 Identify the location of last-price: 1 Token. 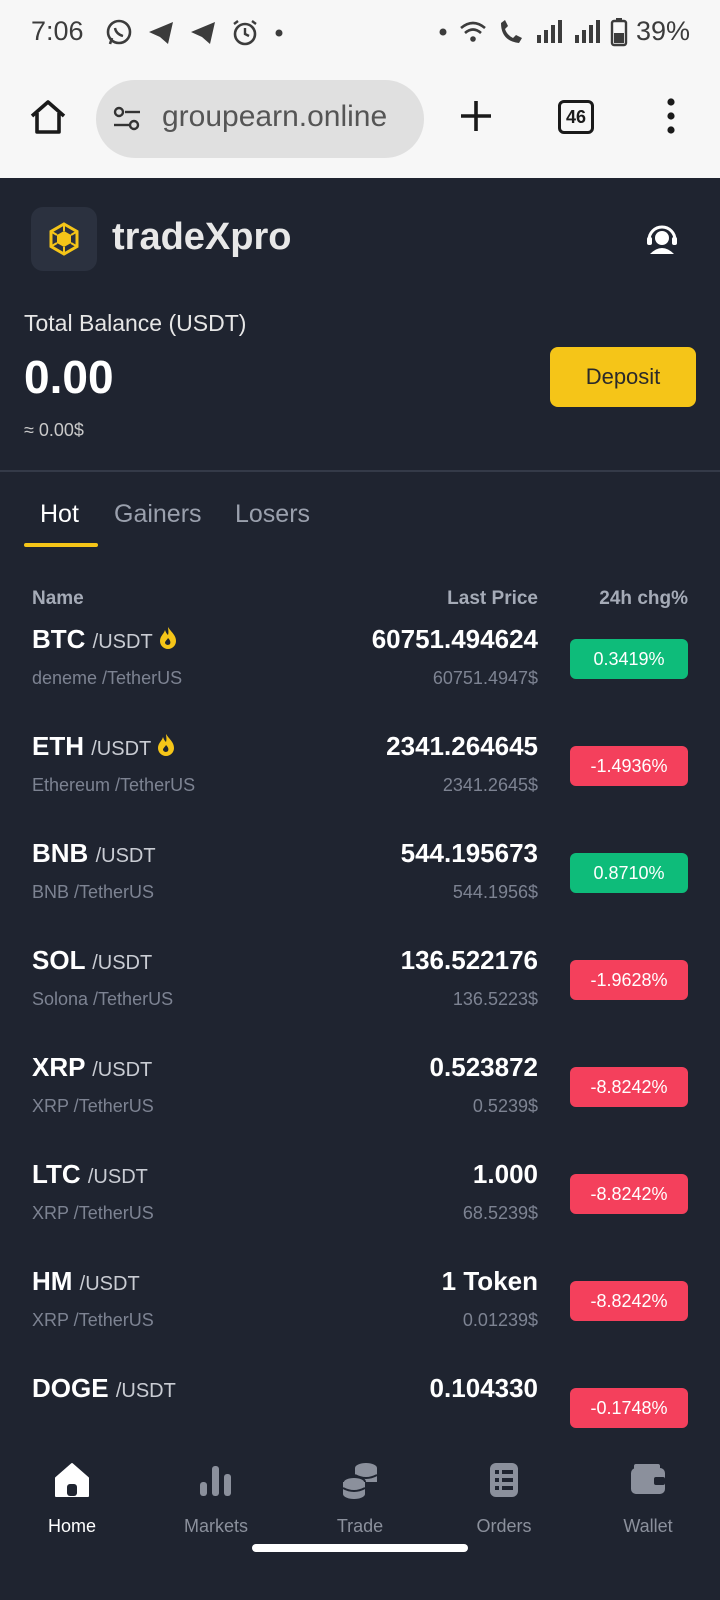
(489, 1281).